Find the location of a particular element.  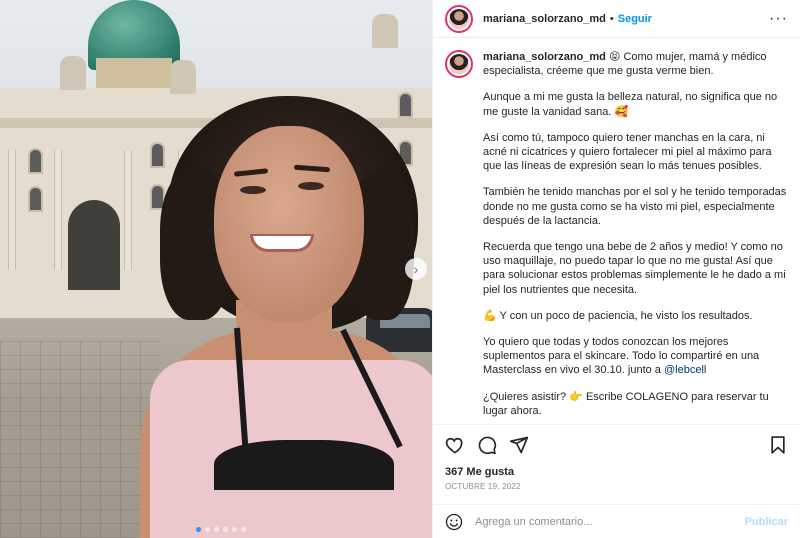

comment-input is located at coordinates (610, 521).